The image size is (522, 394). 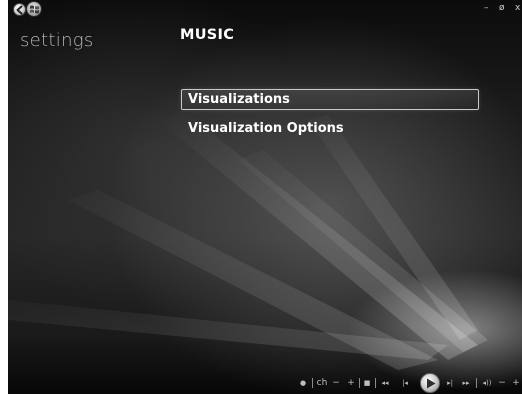 What do you see at coordinates (367, 383) in the screenshot?
I see `stop-button: ■` at bounding box center [367, 383].